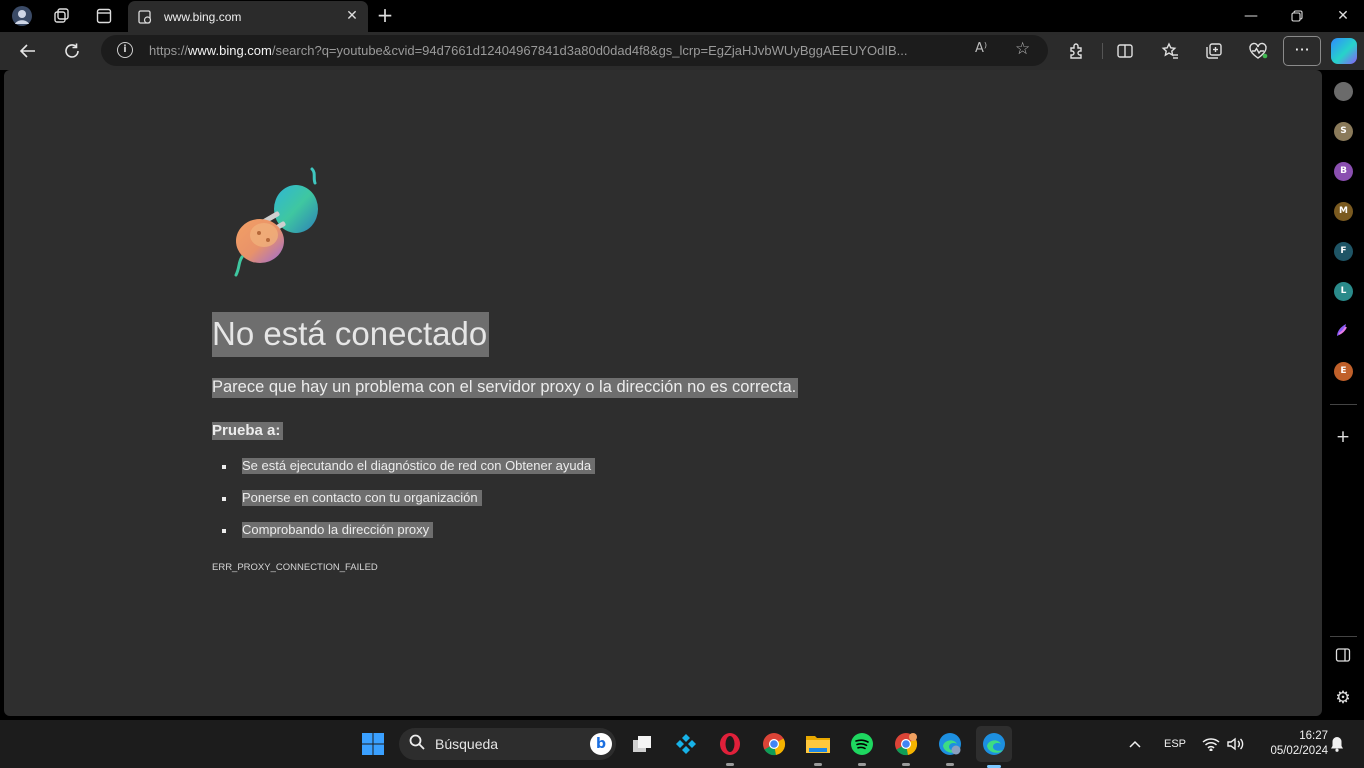 The width and height of the screenshot is (1364, 768). I want to click on tab-bing: www.bing.com ✕, so click(248, 16).